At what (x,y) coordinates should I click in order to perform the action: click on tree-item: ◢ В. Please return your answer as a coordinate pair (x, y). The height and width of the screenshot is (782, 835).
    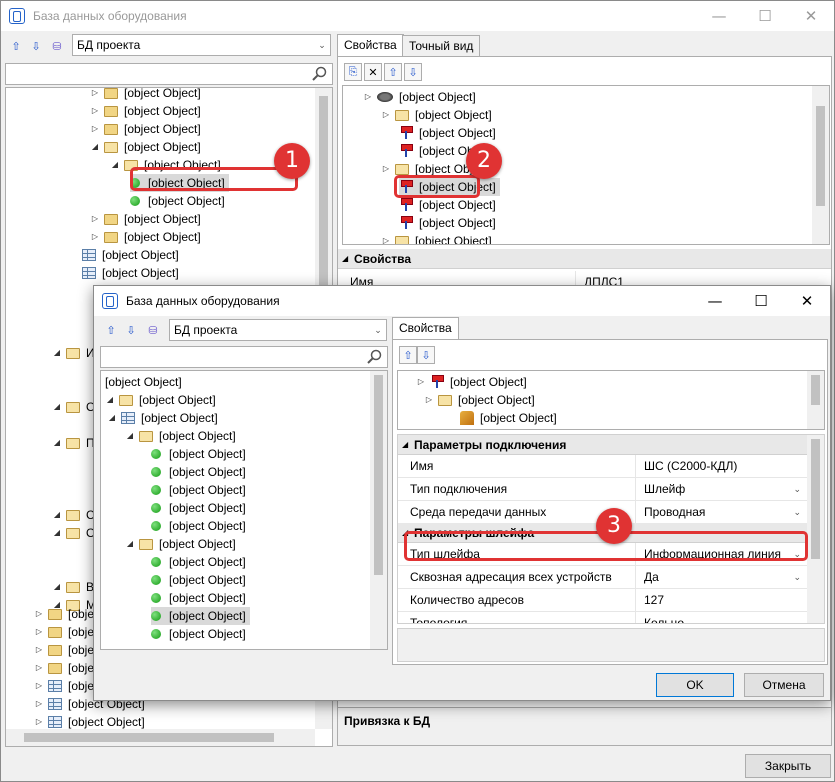
    Looking at the image, I should click on (73, 587).